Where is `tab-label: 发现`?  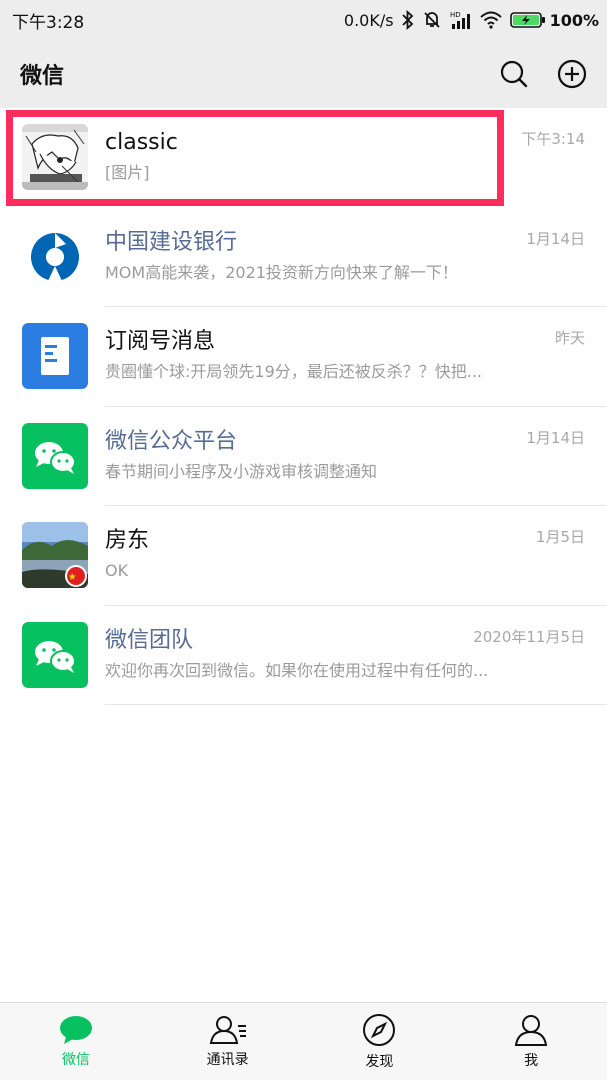
tab-label: 发现 is located at coordinates (379, 1061).